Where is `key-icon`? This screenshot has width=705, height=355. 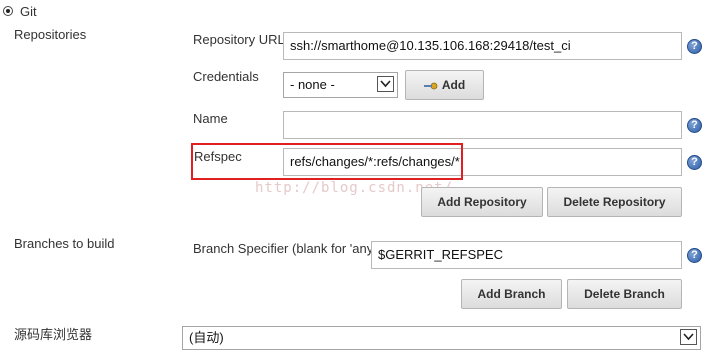 key-icon is located at coordinates (430, 86).